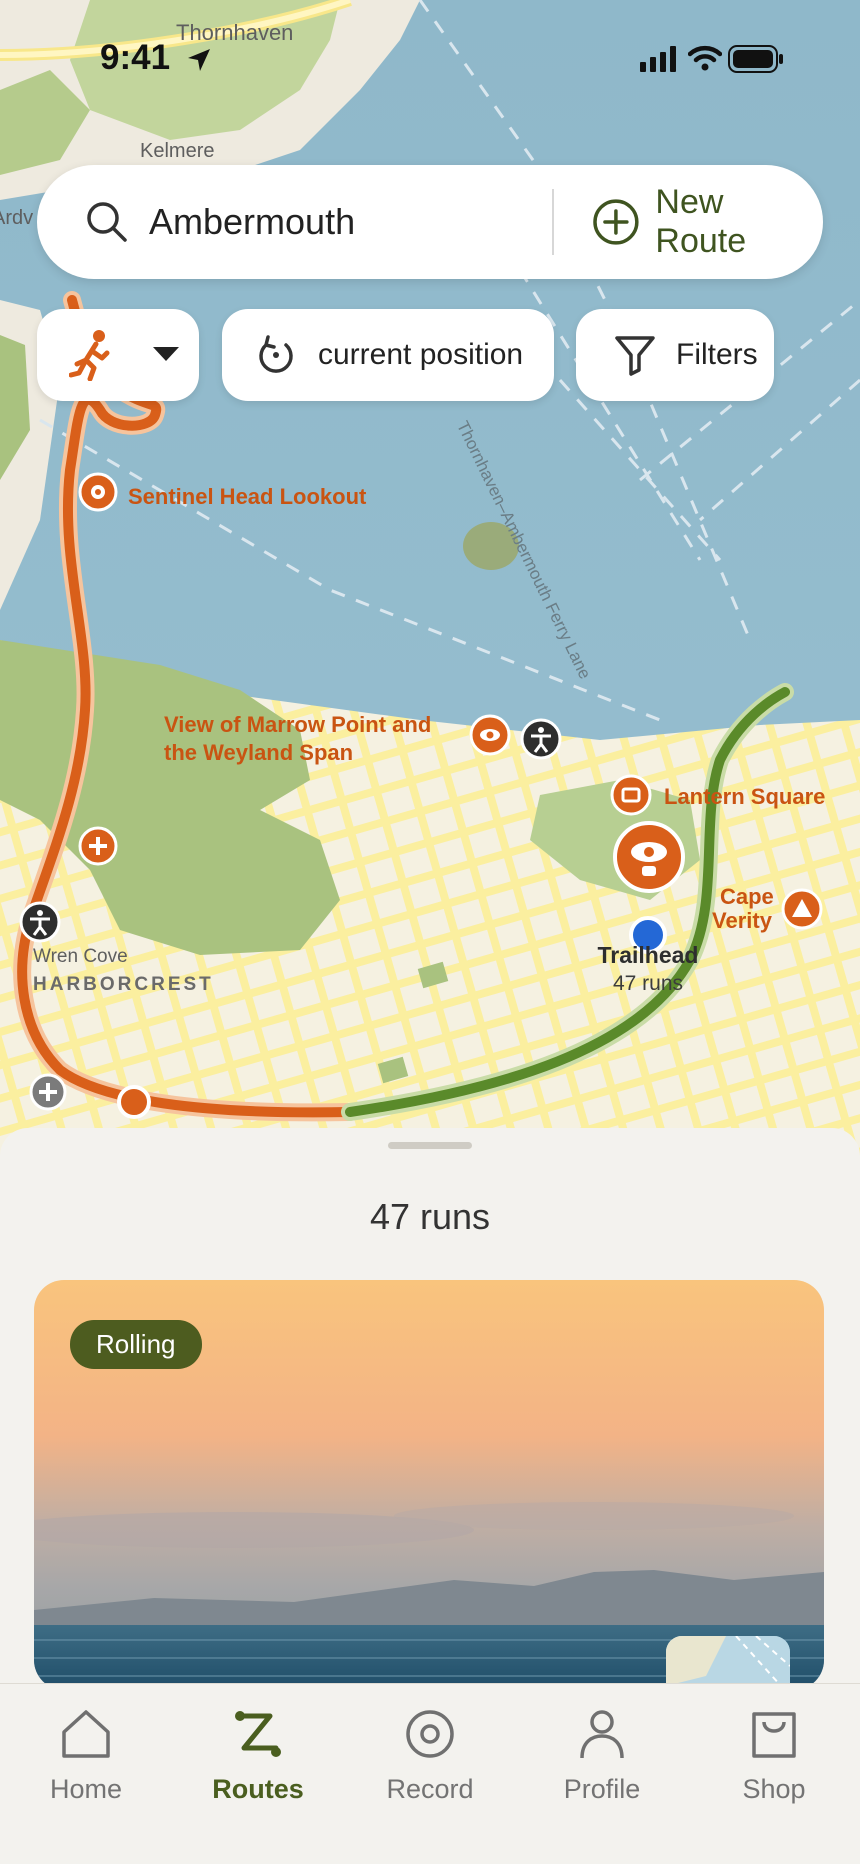 The width and height of the screenshot is (860, 1864). I want to click on status-time: 9:41, so click(156, 58).